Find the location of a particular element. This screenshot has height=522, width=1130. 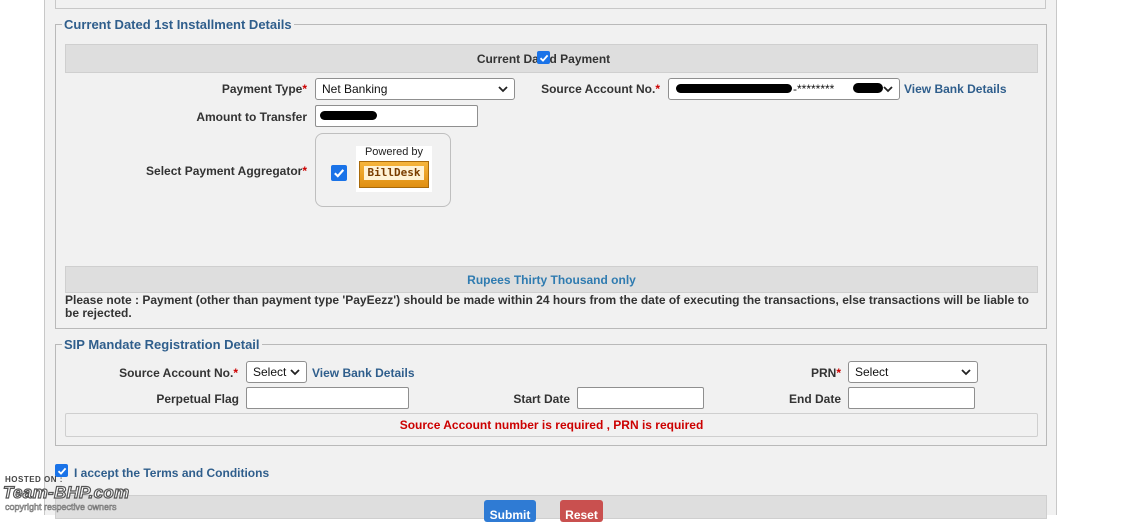

billdesk-logo: Powered by BillDesk is located at coordinates (394, 169).